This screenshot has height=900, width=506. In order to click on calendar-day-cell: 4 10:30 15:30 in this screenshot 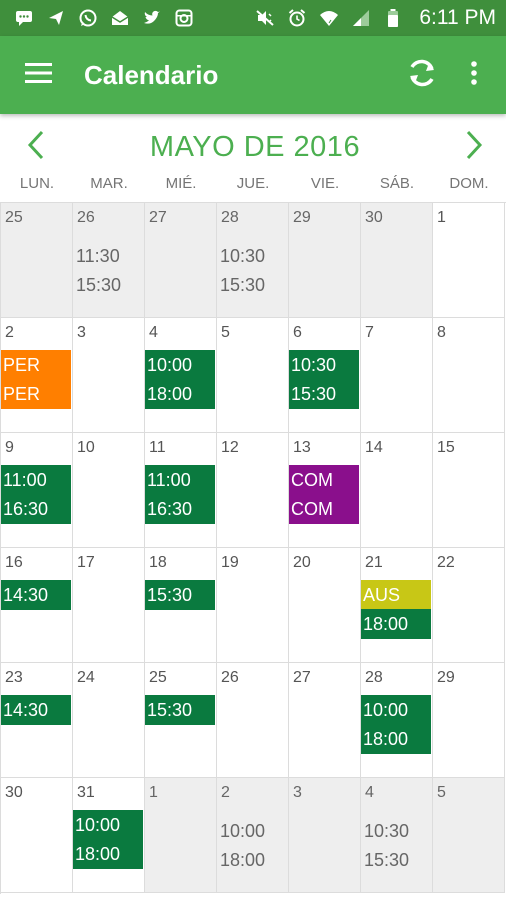, I will do `click(397, 835)`.